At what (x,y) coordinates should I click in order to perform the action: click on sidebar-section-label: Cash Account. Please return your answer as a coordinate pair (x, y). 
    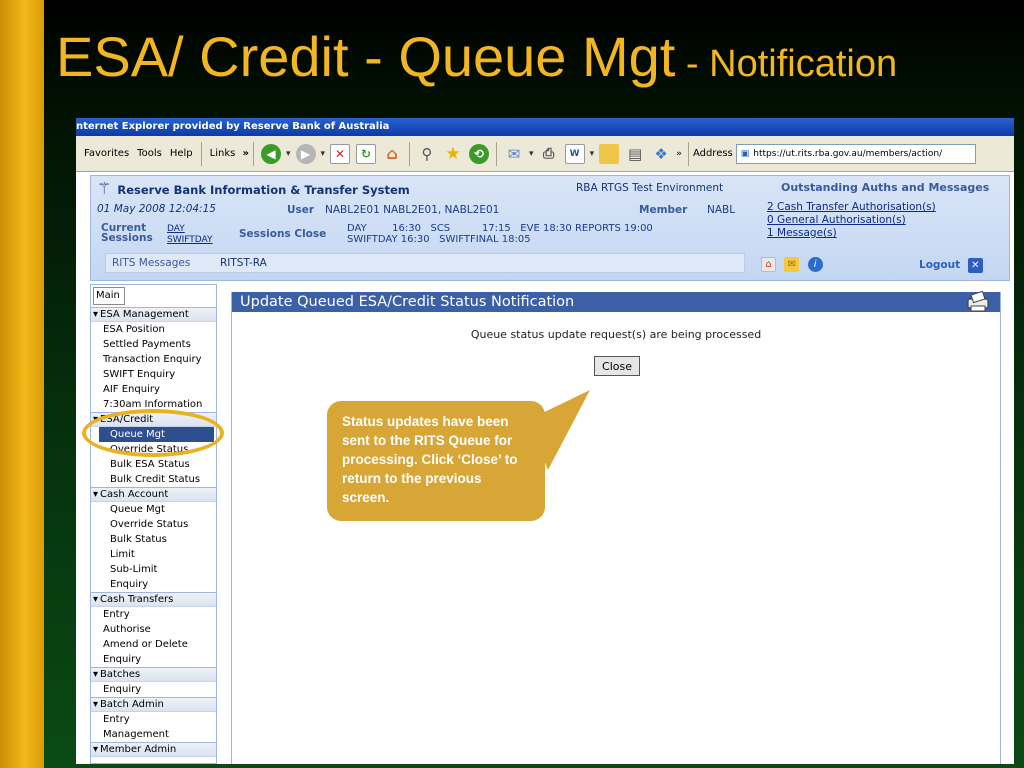
    Looking at the image, I should click on (134, 494).